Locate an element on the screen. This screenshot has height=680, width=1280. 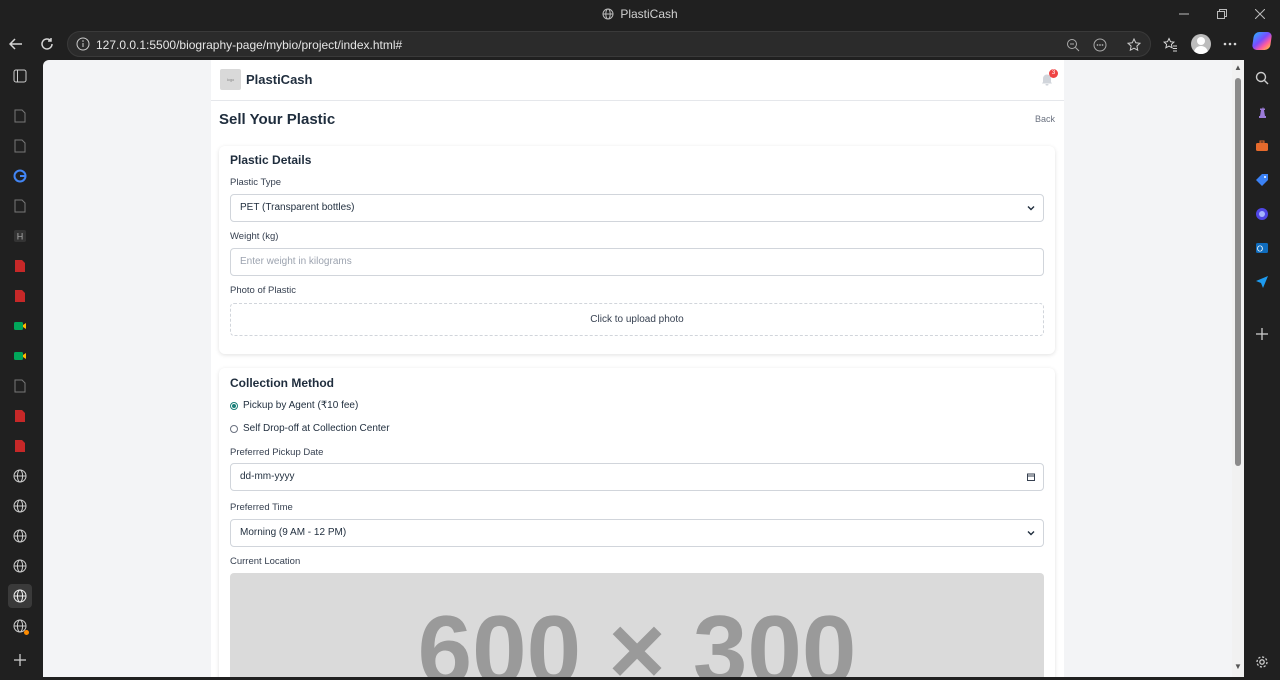
favorite-star-icon is located at coordinates (1134, 45).